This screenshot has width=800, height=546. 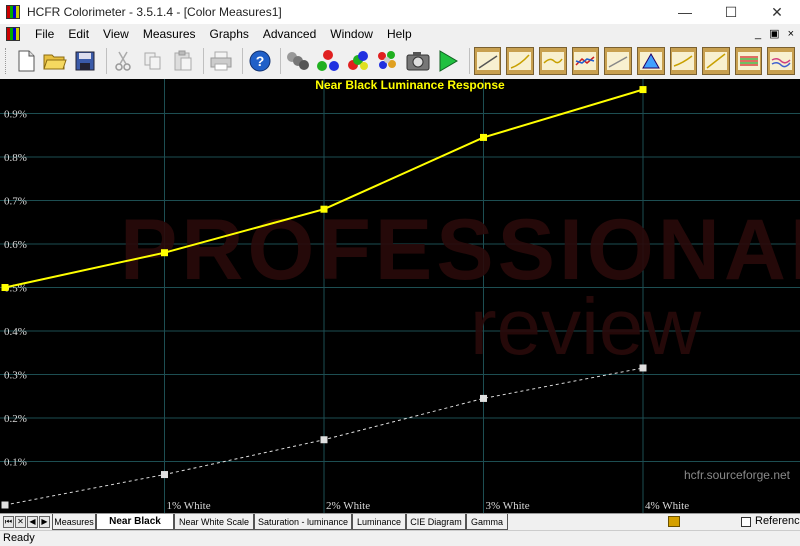 I want to click on graph-1-icon, so click(x=487, y=61).